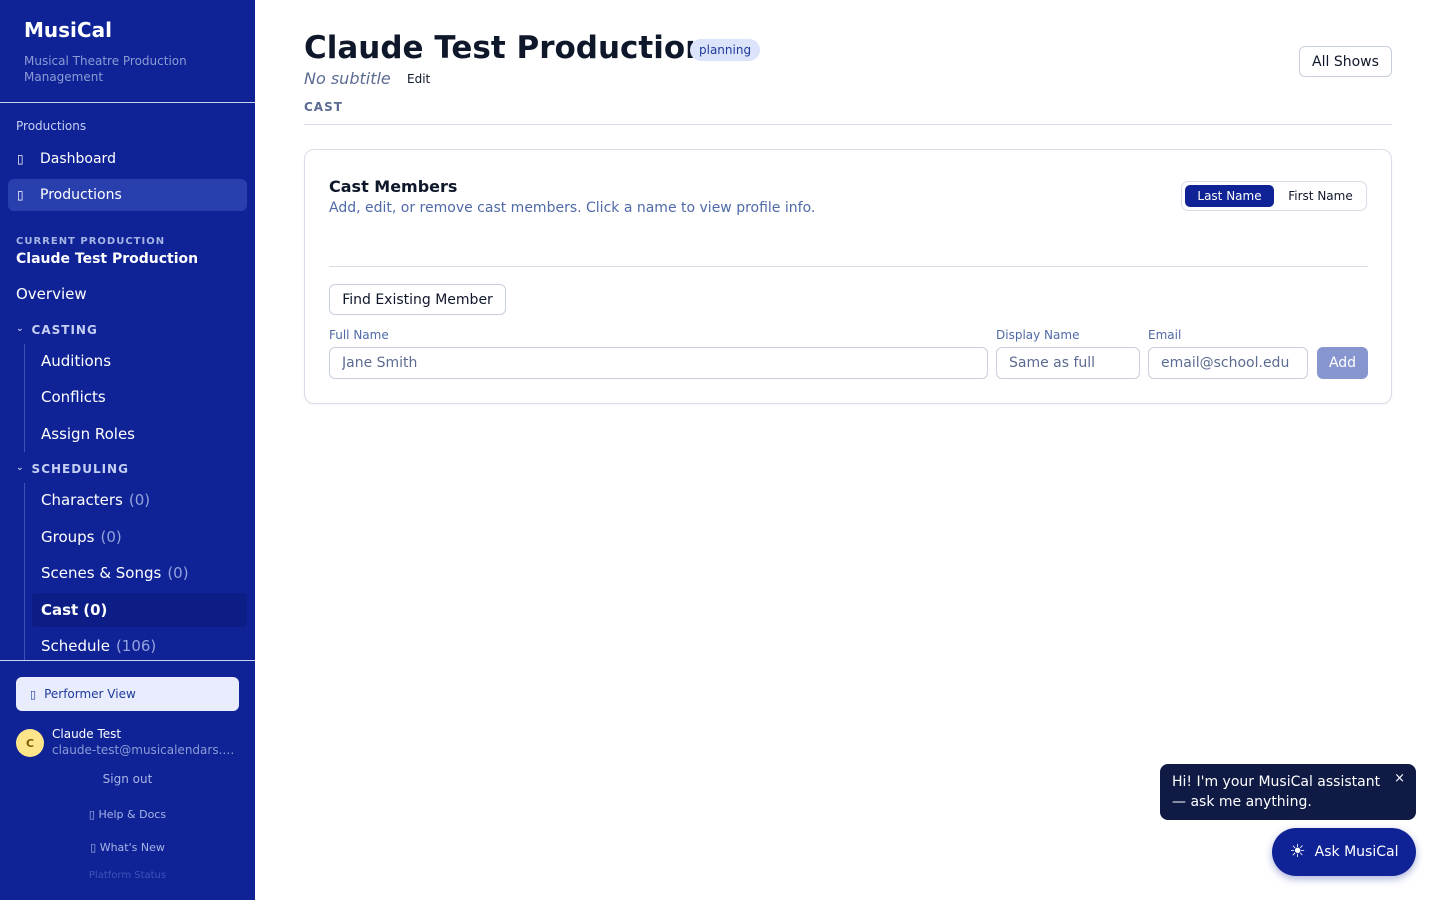  Describe the element at coordinates (127, 159) in the screenshot. I see `sidebar-item-dashboard: ▯ Dashboard` at that location.